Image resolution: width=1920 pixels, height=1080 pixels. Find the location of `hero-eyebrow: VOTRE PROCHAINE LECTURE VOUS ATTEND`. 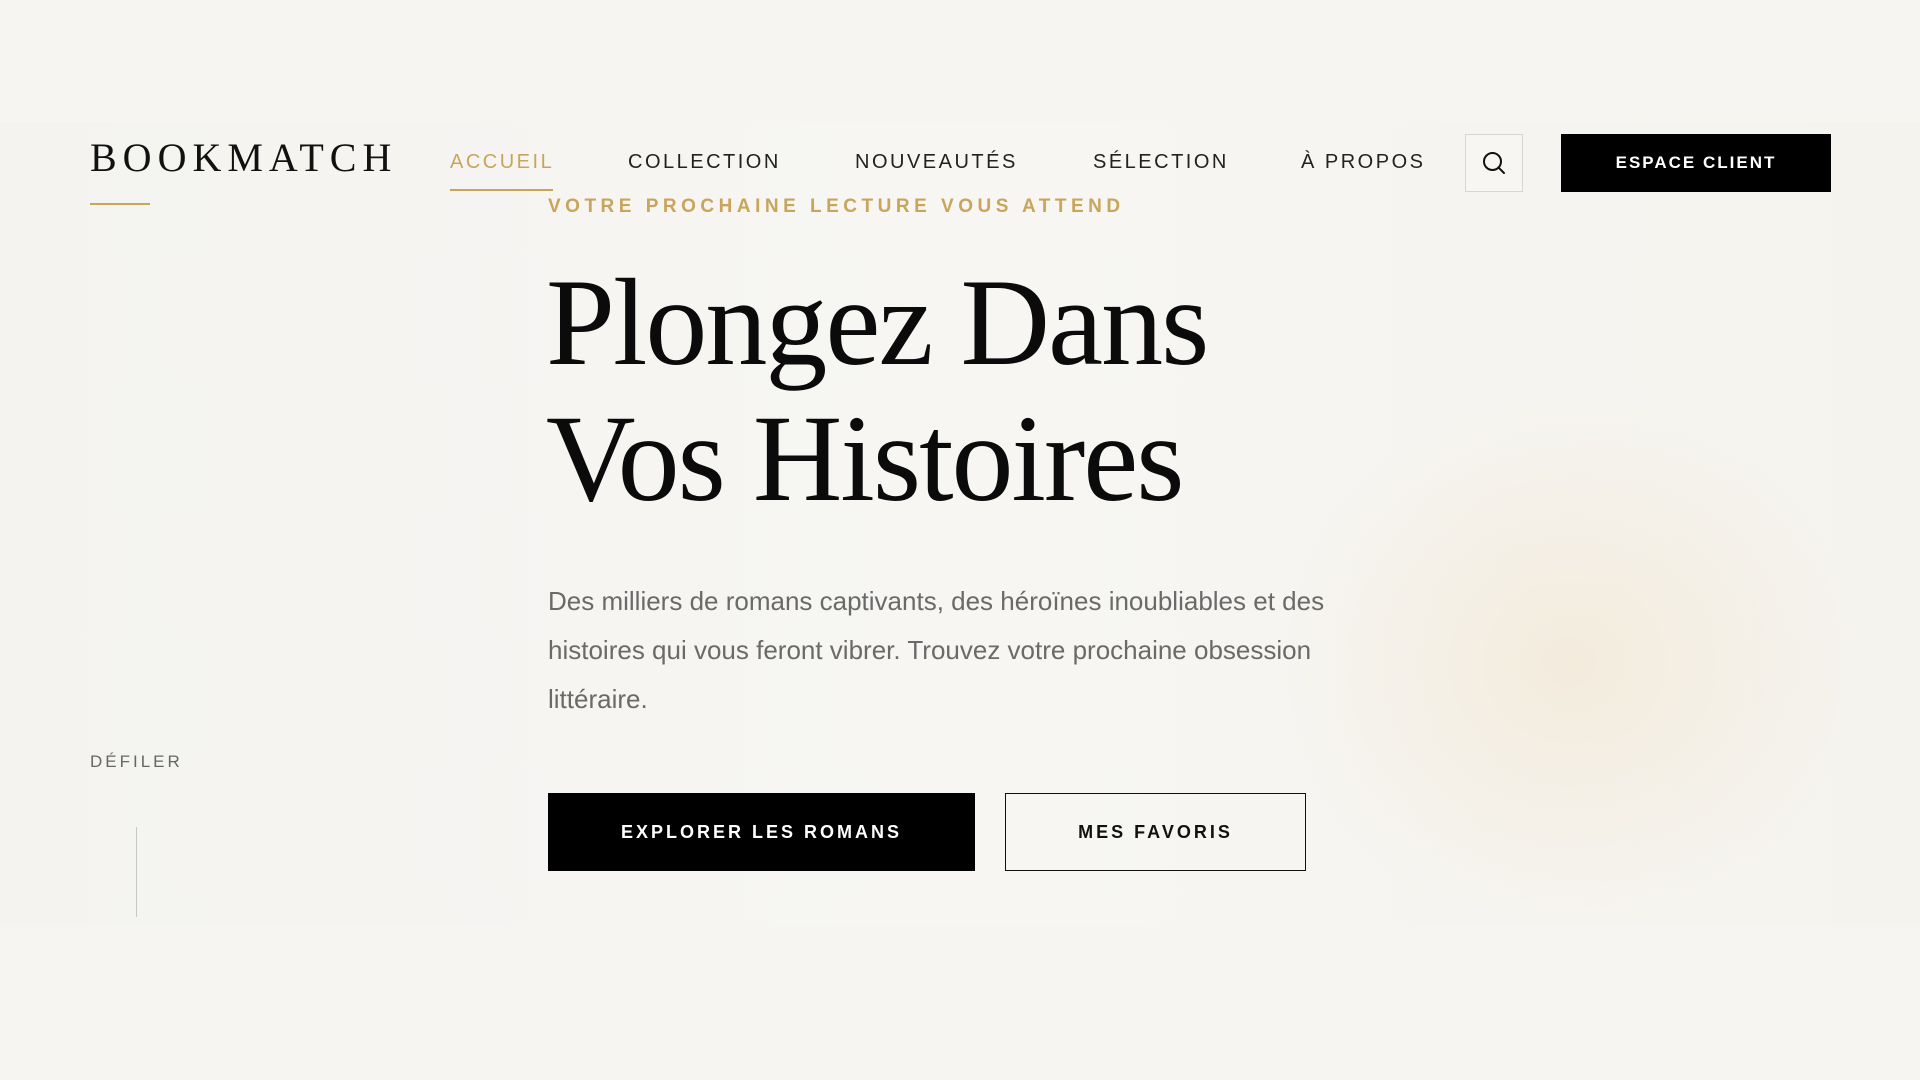

hero-eyebrow: VOTRE PROCHAINE LECTURE VOUS ATTEND is located at coordinates (836, 206).